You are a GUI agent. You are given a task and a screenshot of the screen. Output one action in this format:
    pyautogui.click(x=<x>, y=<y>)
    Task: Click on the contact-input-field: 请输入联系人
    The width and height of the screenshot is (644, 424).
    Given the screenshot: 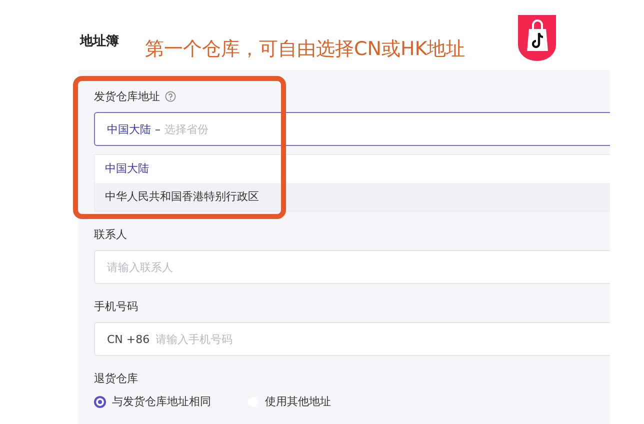 What is the action you would take?
    pyautogui.click(x=352, y=267)
    